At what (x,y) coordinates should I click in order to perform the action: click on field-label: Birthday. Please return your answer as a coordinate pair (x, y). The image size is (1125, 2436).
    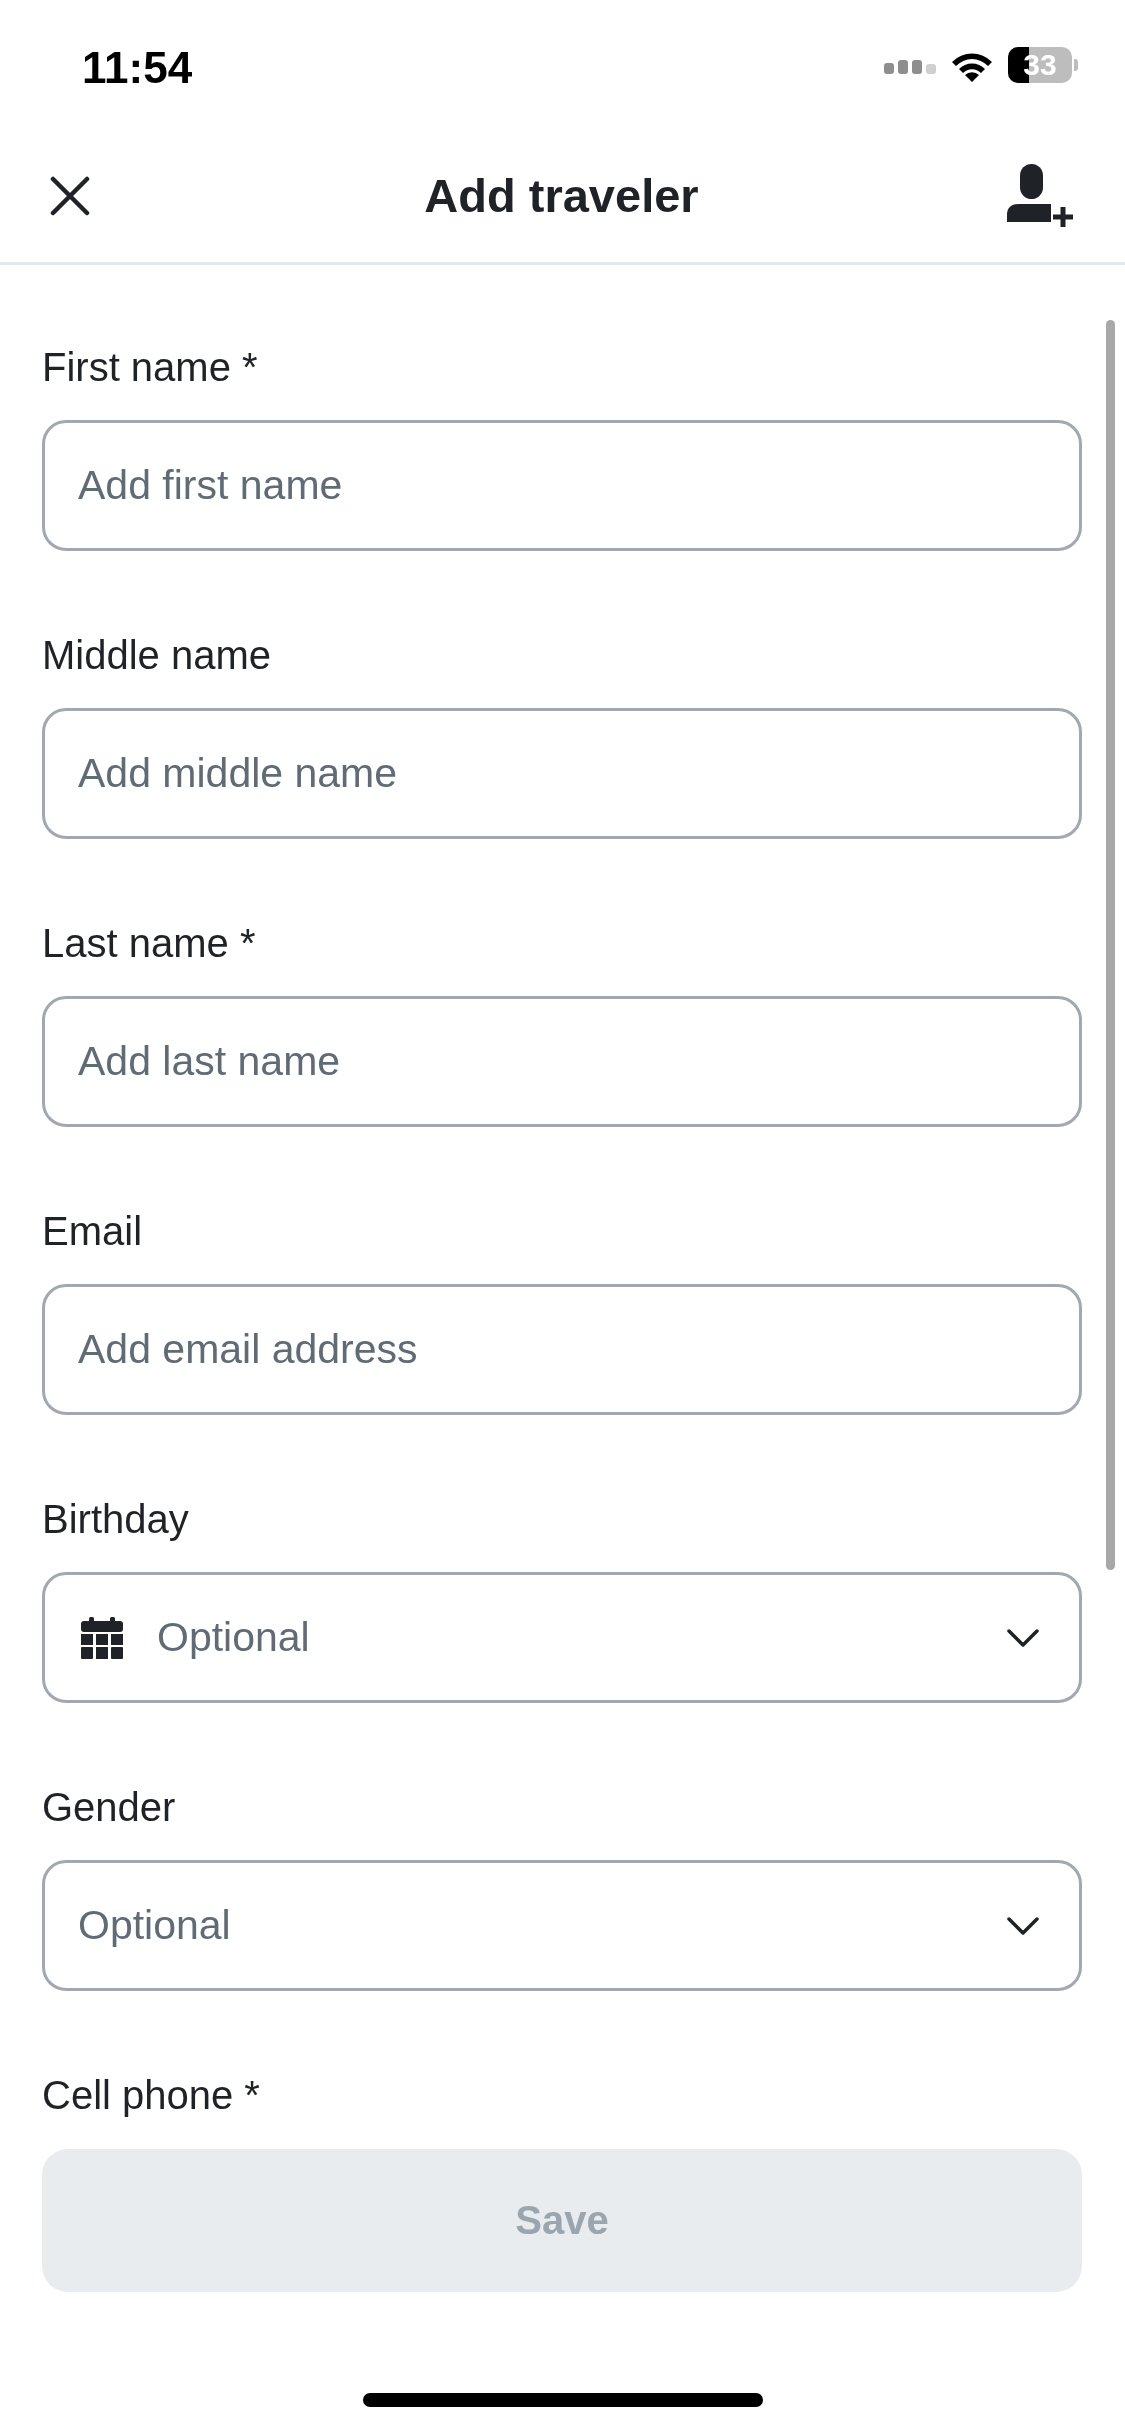
    Looking at the image, I should click on (116, 1519).